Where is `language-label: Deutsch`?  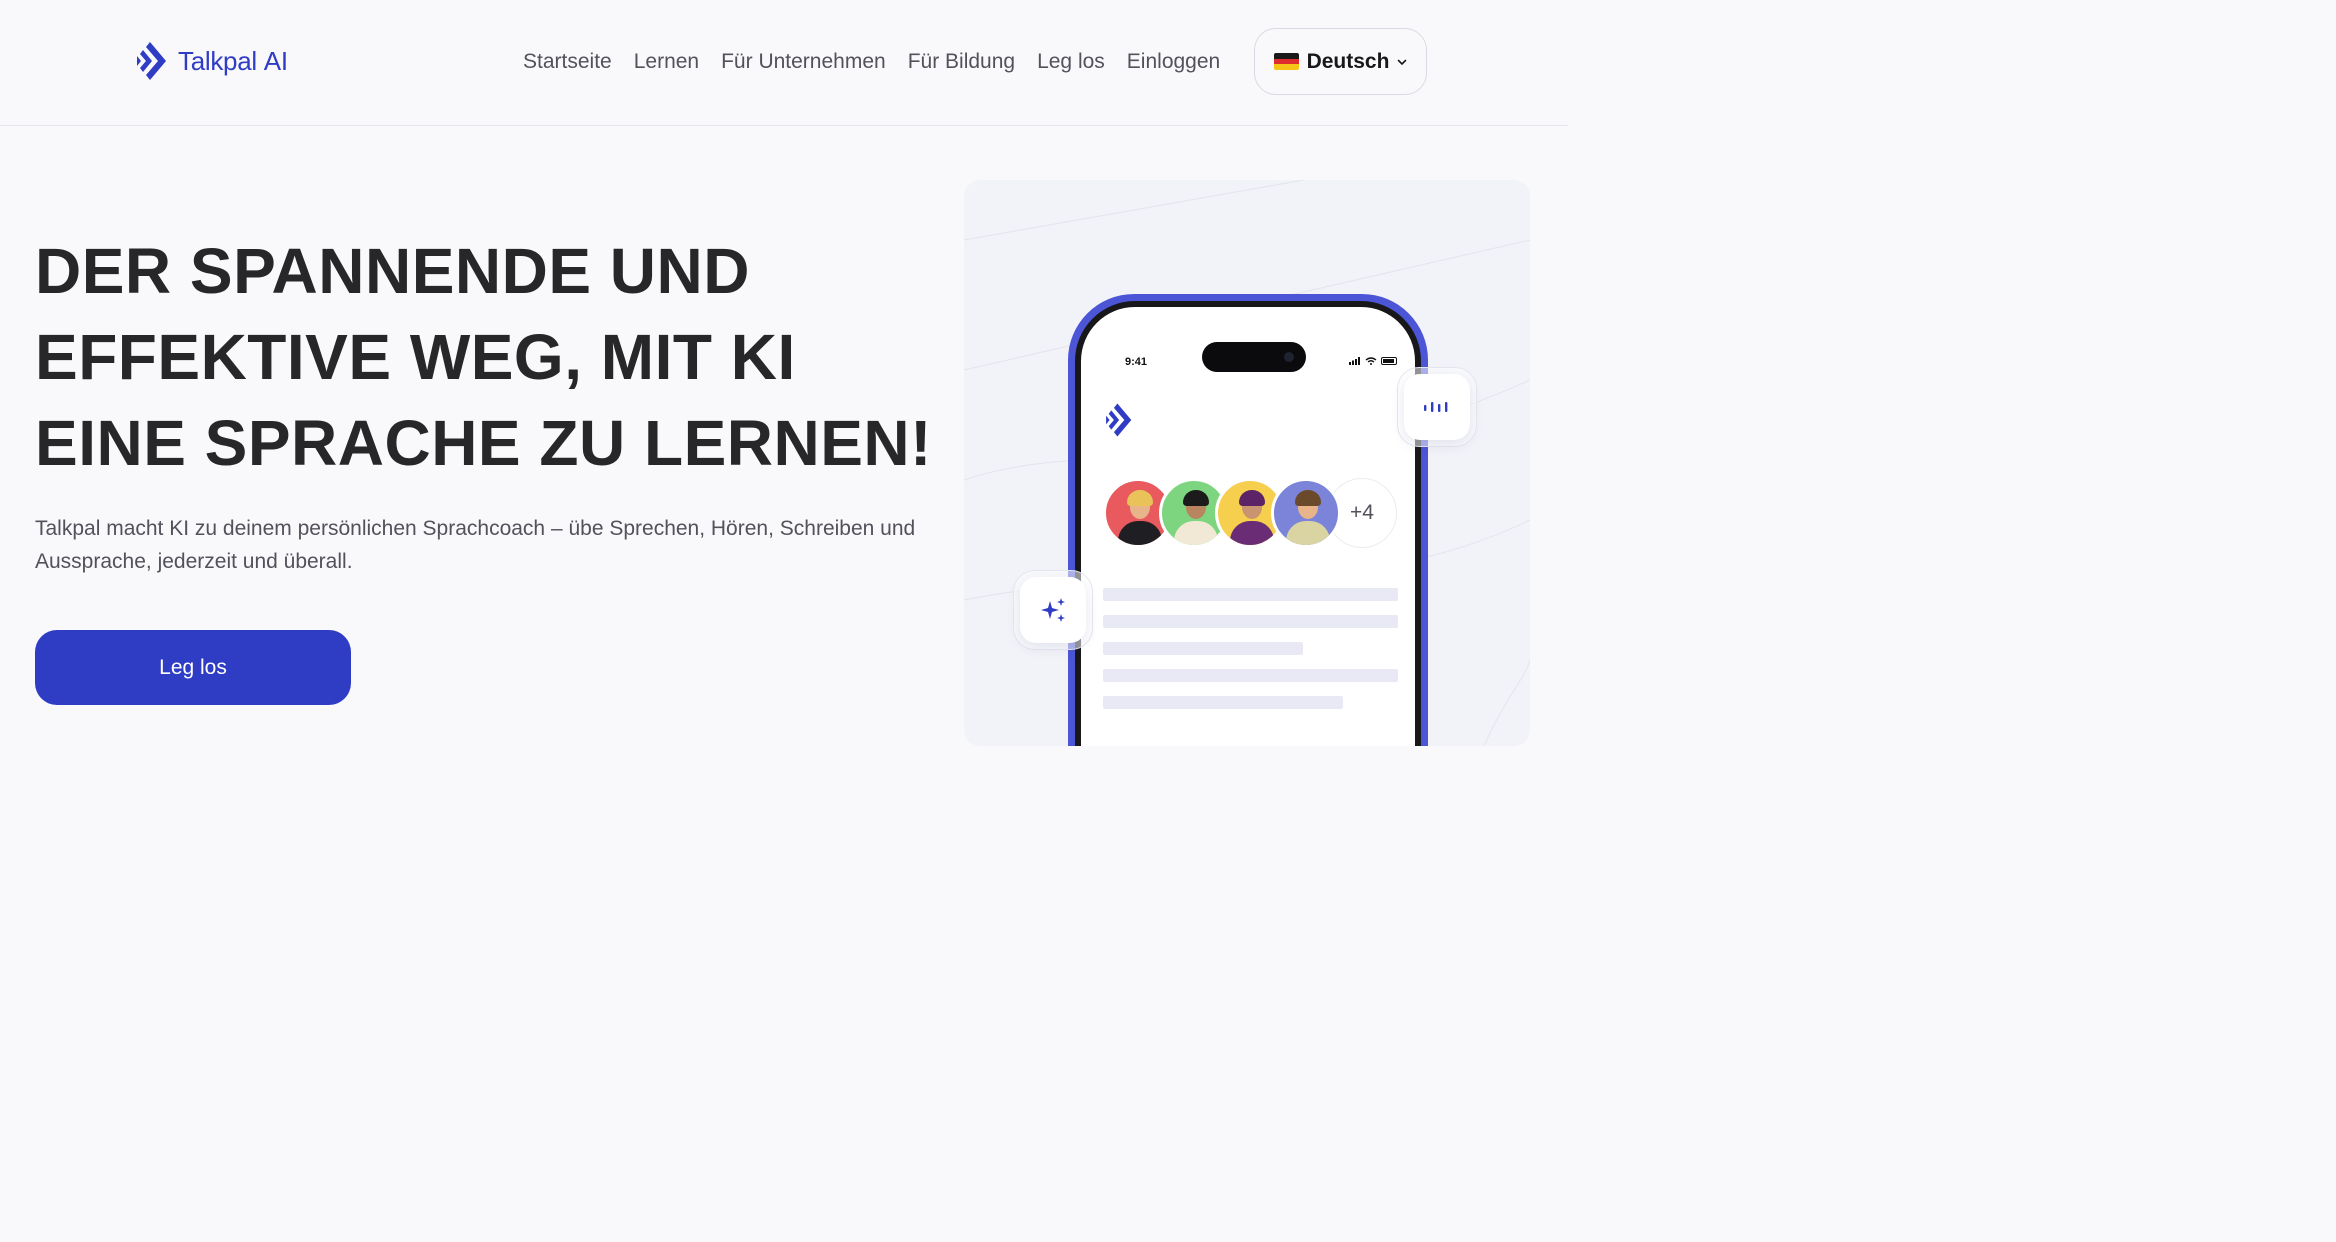 language-label: Deutsch is located at coordinates (1348, 61).